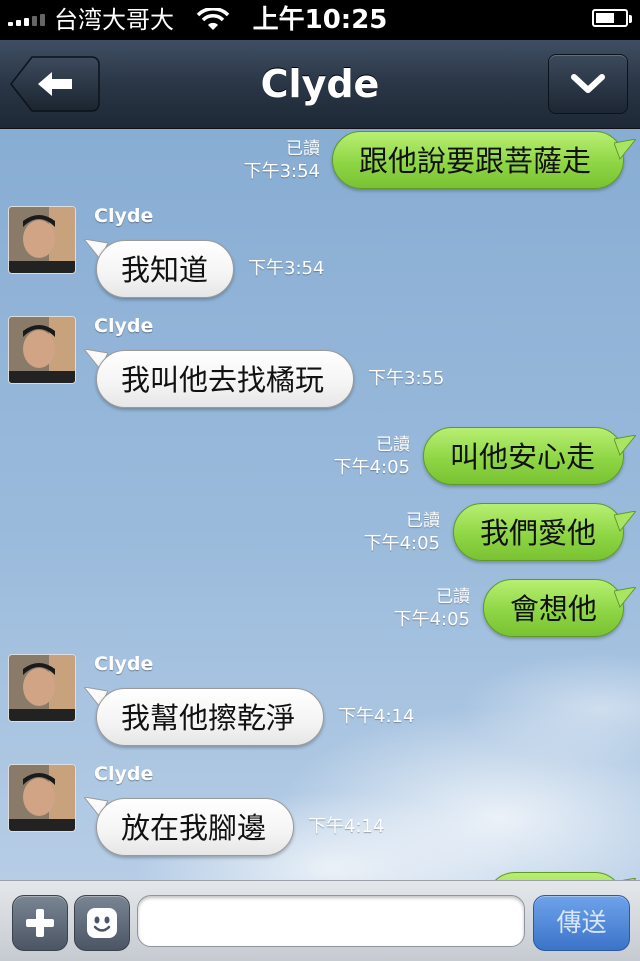 This screenshot has height=961, width=640. Describe the element at coordinates (225, 379) in the screenshot. I see `message-bubble: 我叫他去找橘玩` at that location.